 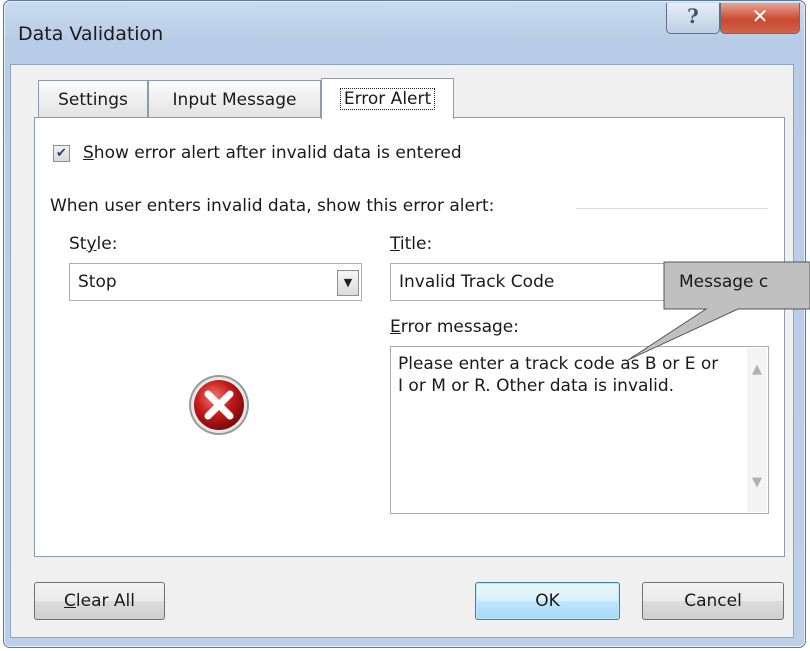 What do you see at coordinates (757, 430) in the screenshot?
I see `message-scrollbar: ▲ ▼` at bounding box center [757, 430].